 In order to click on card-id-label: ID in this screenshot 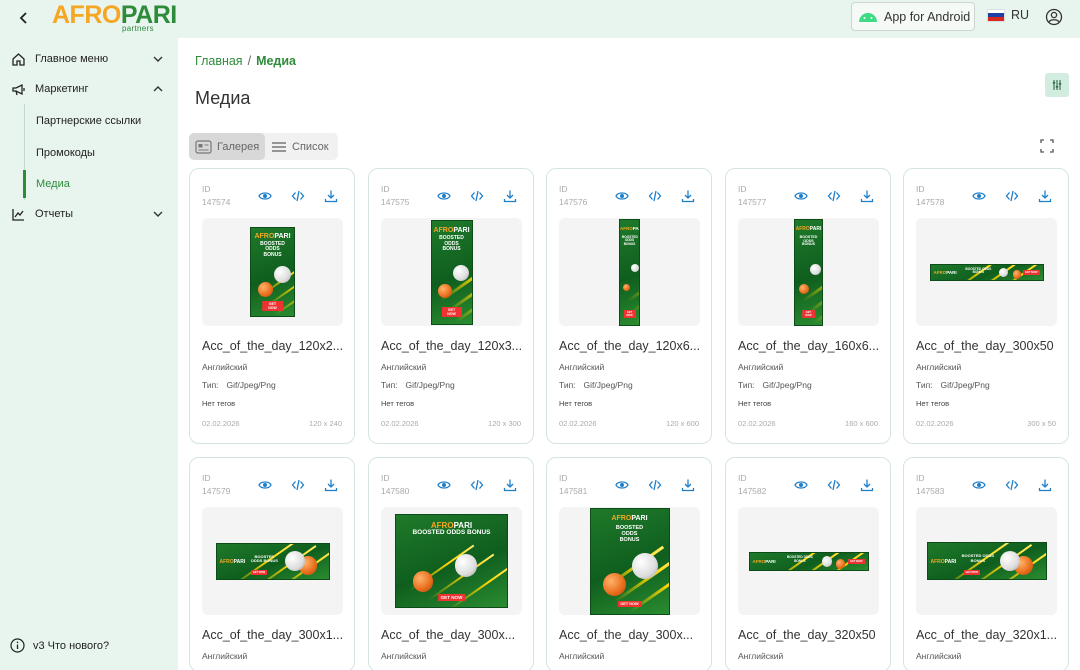, I will do `click(742, 478)`.